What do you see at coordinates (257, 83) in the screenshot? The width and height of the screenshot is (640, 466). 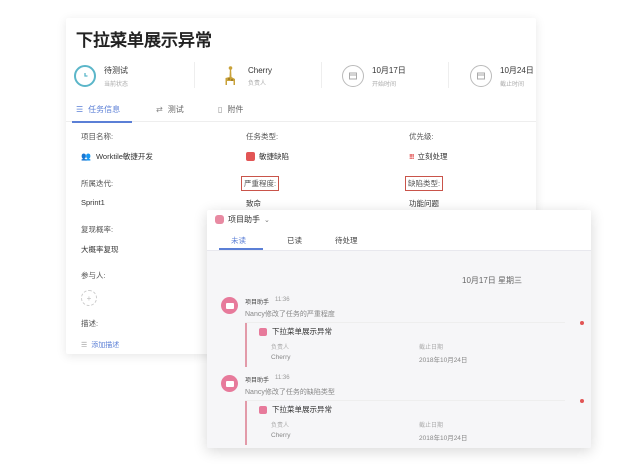 I see `stat-label: 负责人` at bounding box center [257, 83].